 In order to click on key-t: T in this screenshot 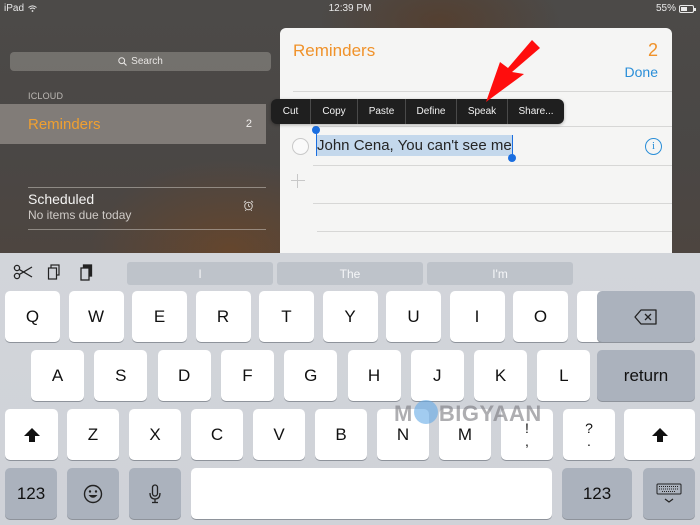, I will do `click(286, 316)`.